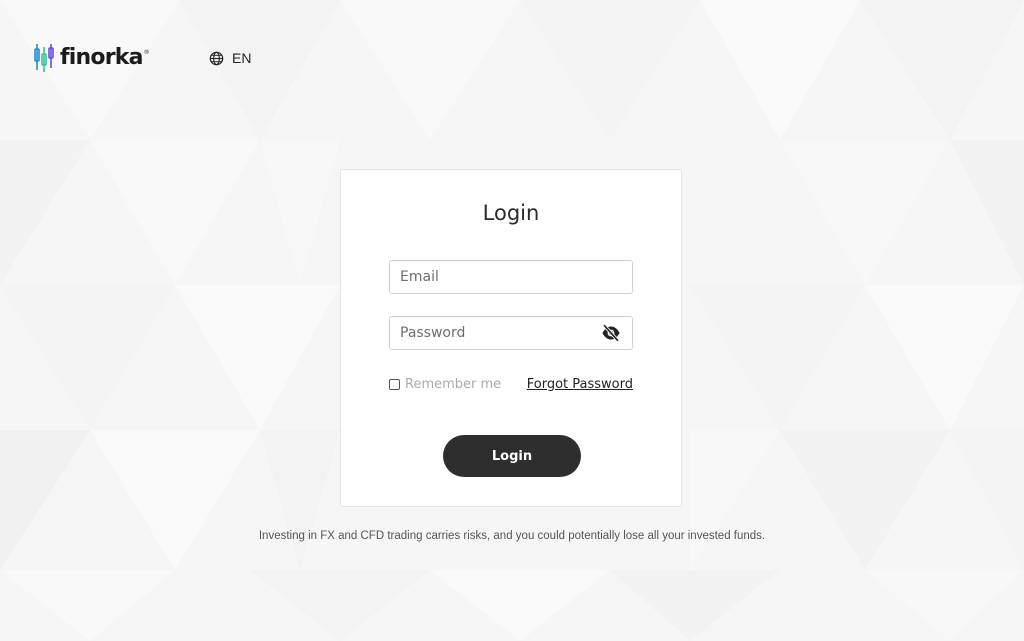  I want to click on password-field, so click(511, 333).